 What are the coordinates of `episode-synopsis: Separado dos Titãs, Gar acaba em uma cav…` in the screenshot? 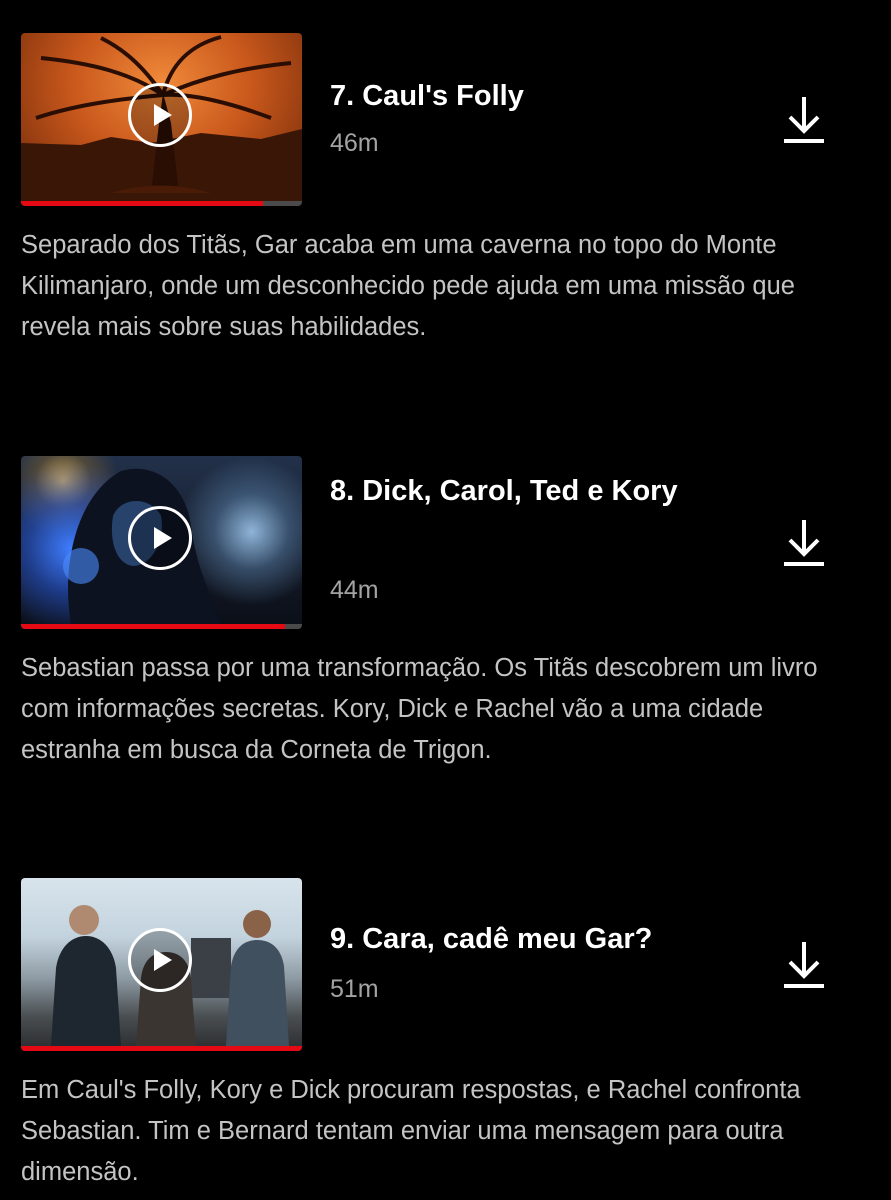 It's located at (408, 286).